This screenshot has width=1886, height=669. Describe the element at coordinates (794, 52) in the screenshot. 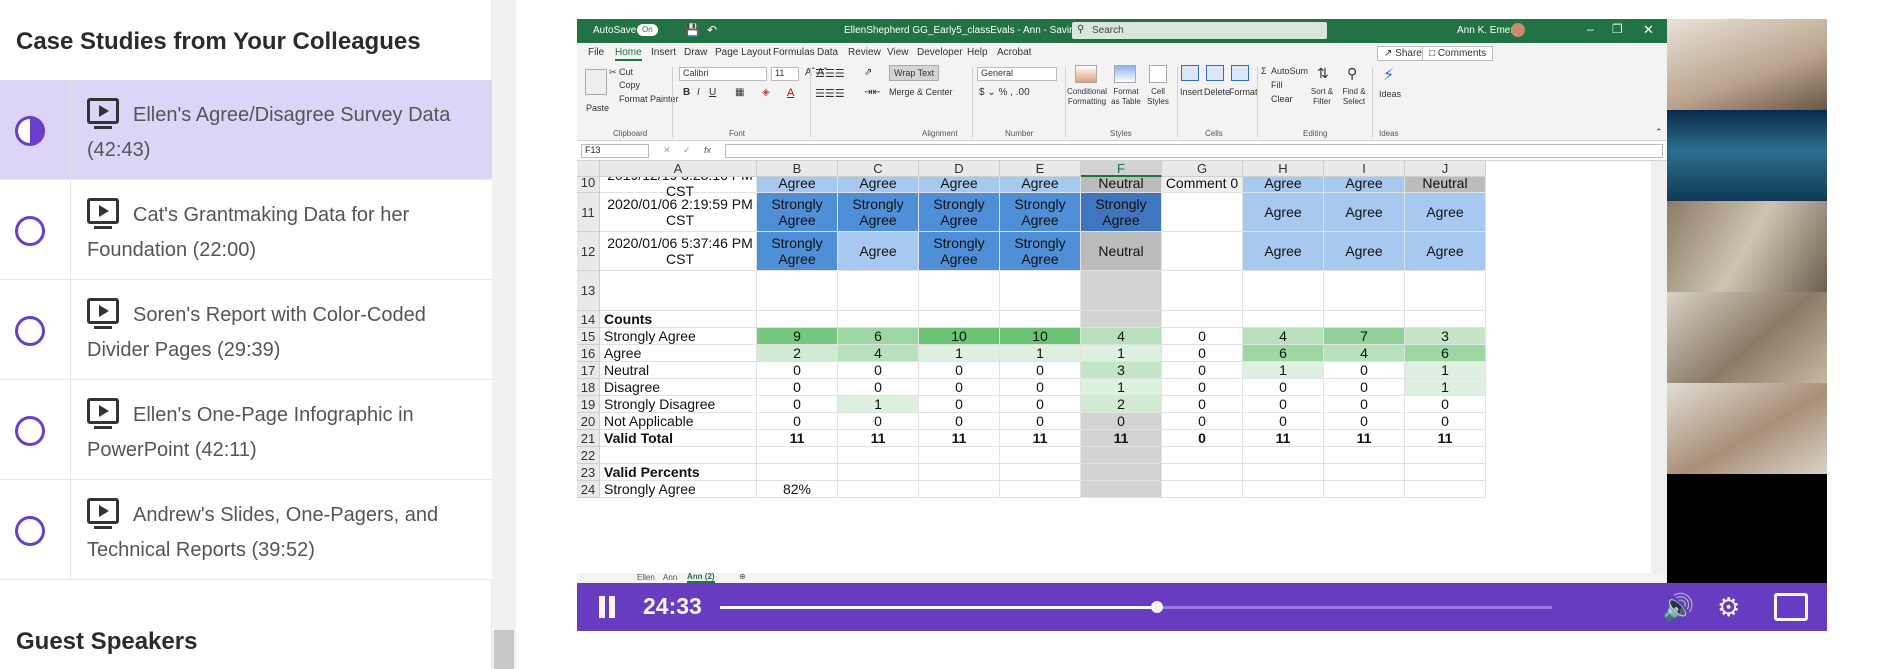

I see `menu-formulas: Formulas` at that location.